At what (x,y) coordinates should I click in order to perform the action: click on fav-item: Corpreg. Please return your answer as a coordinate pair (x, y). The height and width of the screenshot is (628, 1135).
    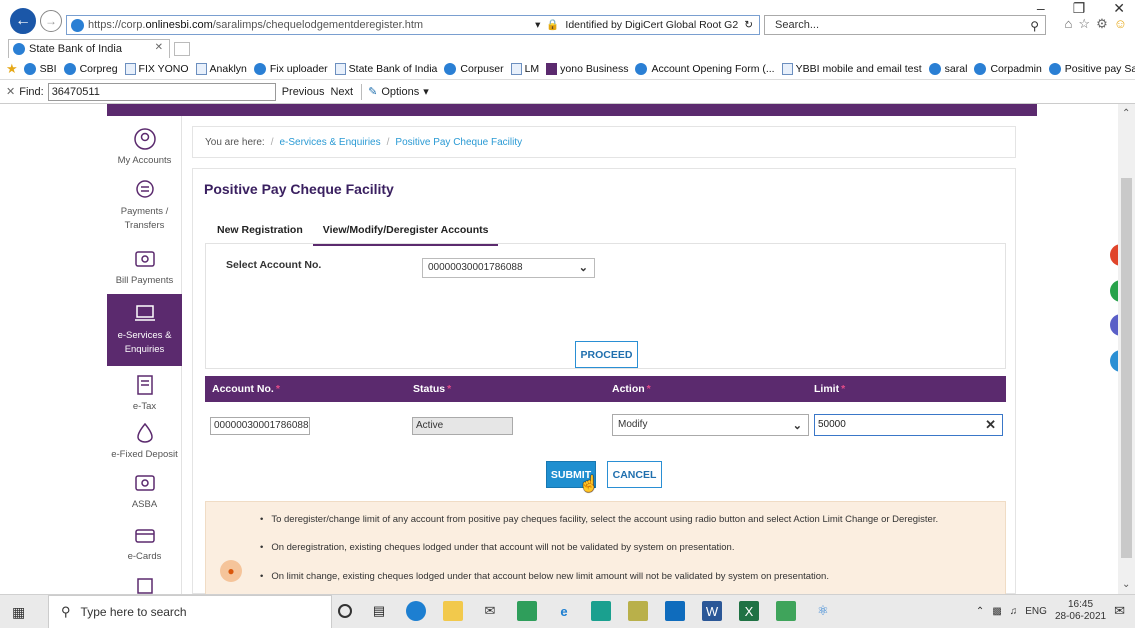
    Looking at the image, I should click on (90, 68).